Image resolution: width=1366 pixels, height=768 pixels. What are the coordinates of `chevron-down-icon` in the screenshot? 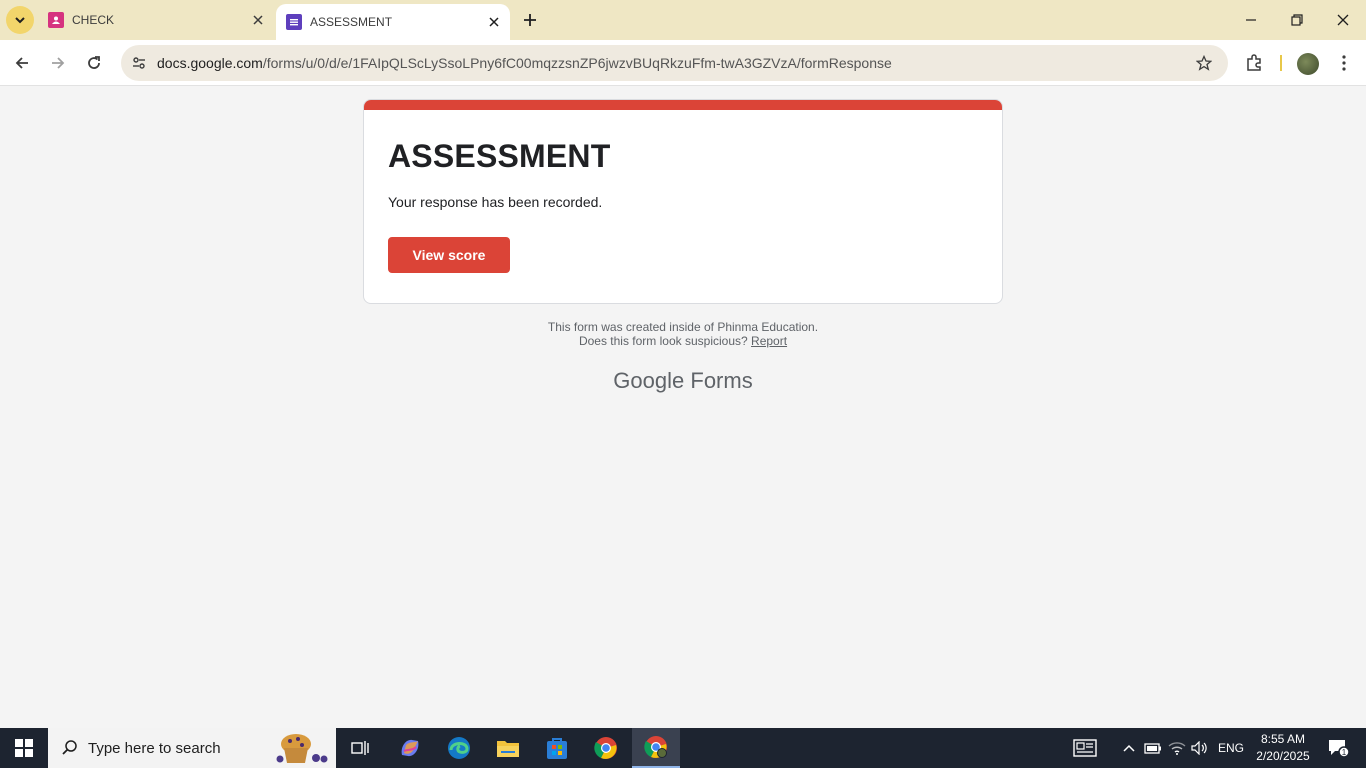 It's located at (20, 20).